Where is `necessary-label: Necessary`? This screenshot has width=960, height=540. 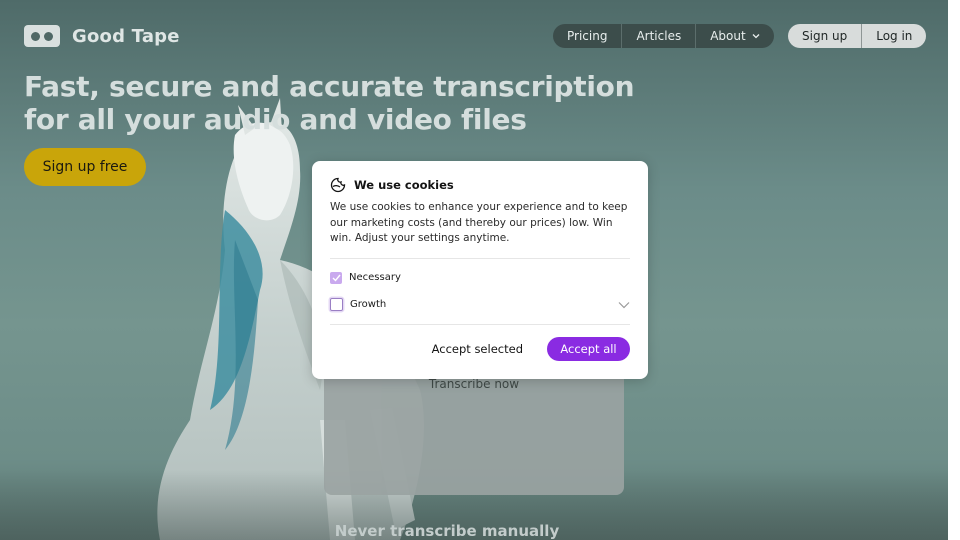
necessary-label: Necessary is located at coordinates (375, 277).